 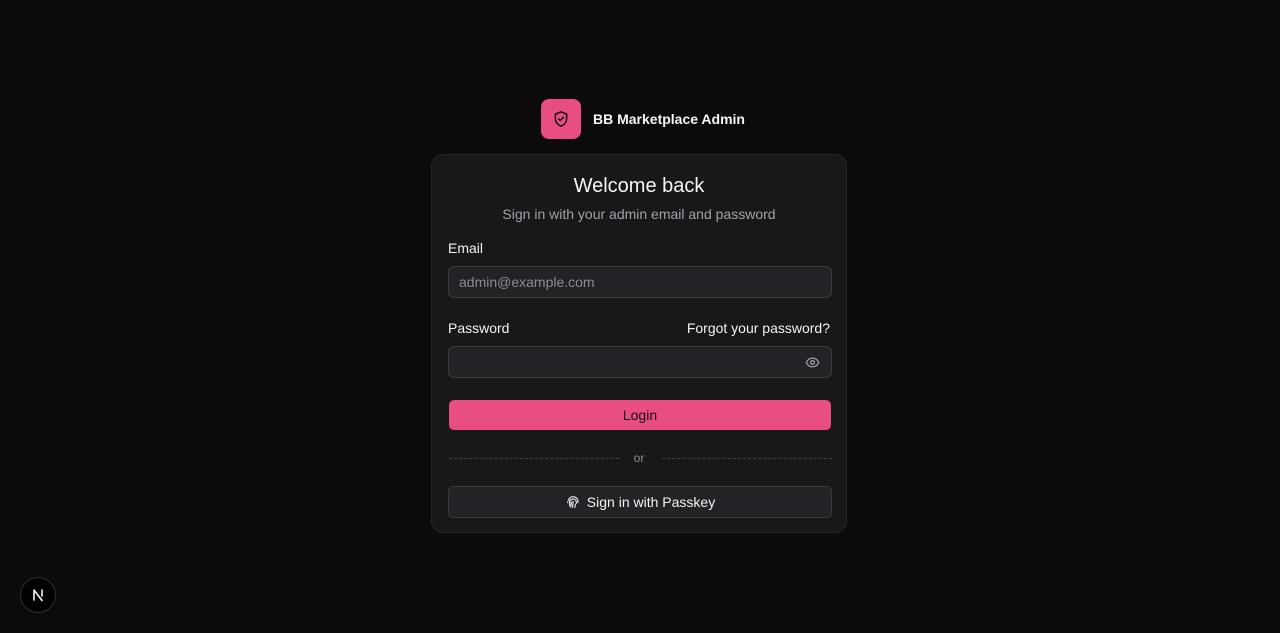 I want to click on brand-header: BB Marketplace Admin, so click(x=643, y=119).